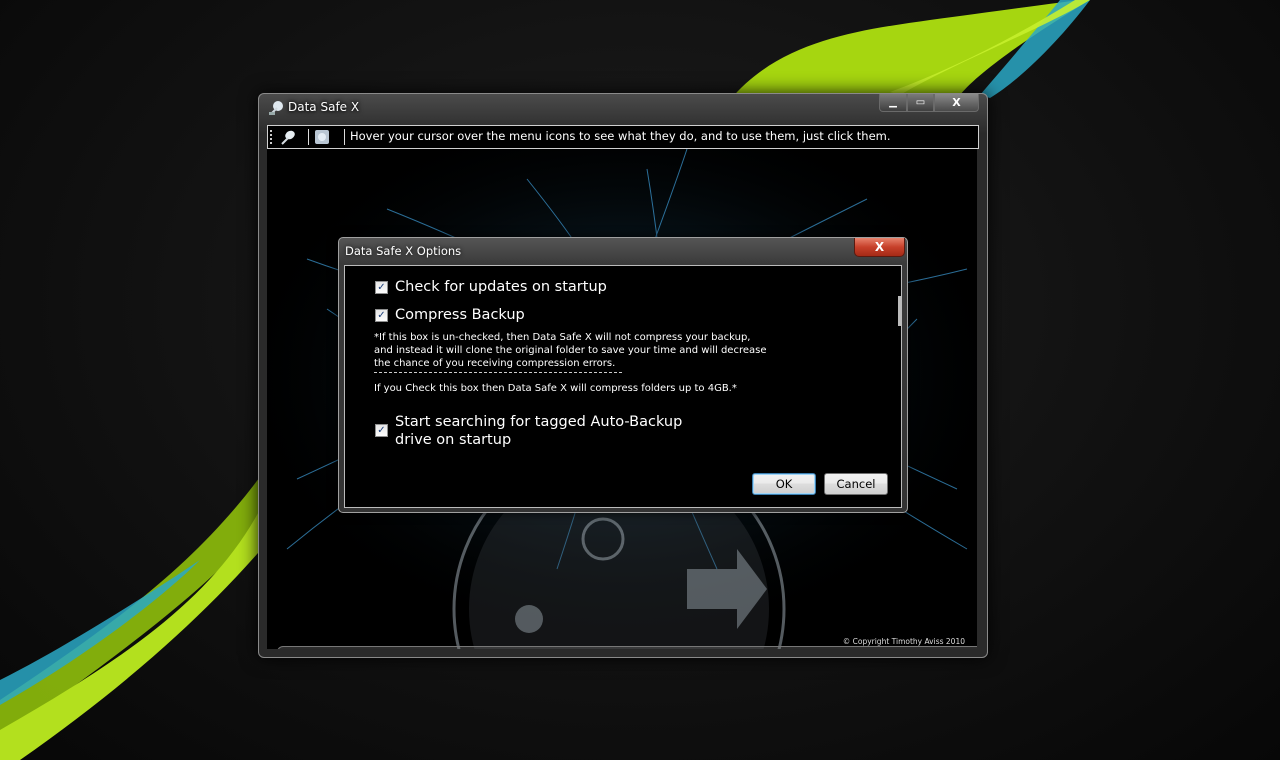 The width and height of the screenshot is (1280, 760). What do you see at coordinates (288, 137) in the screenshot?
I see `satellite-dish-icon` at bounding box center [288, 137].